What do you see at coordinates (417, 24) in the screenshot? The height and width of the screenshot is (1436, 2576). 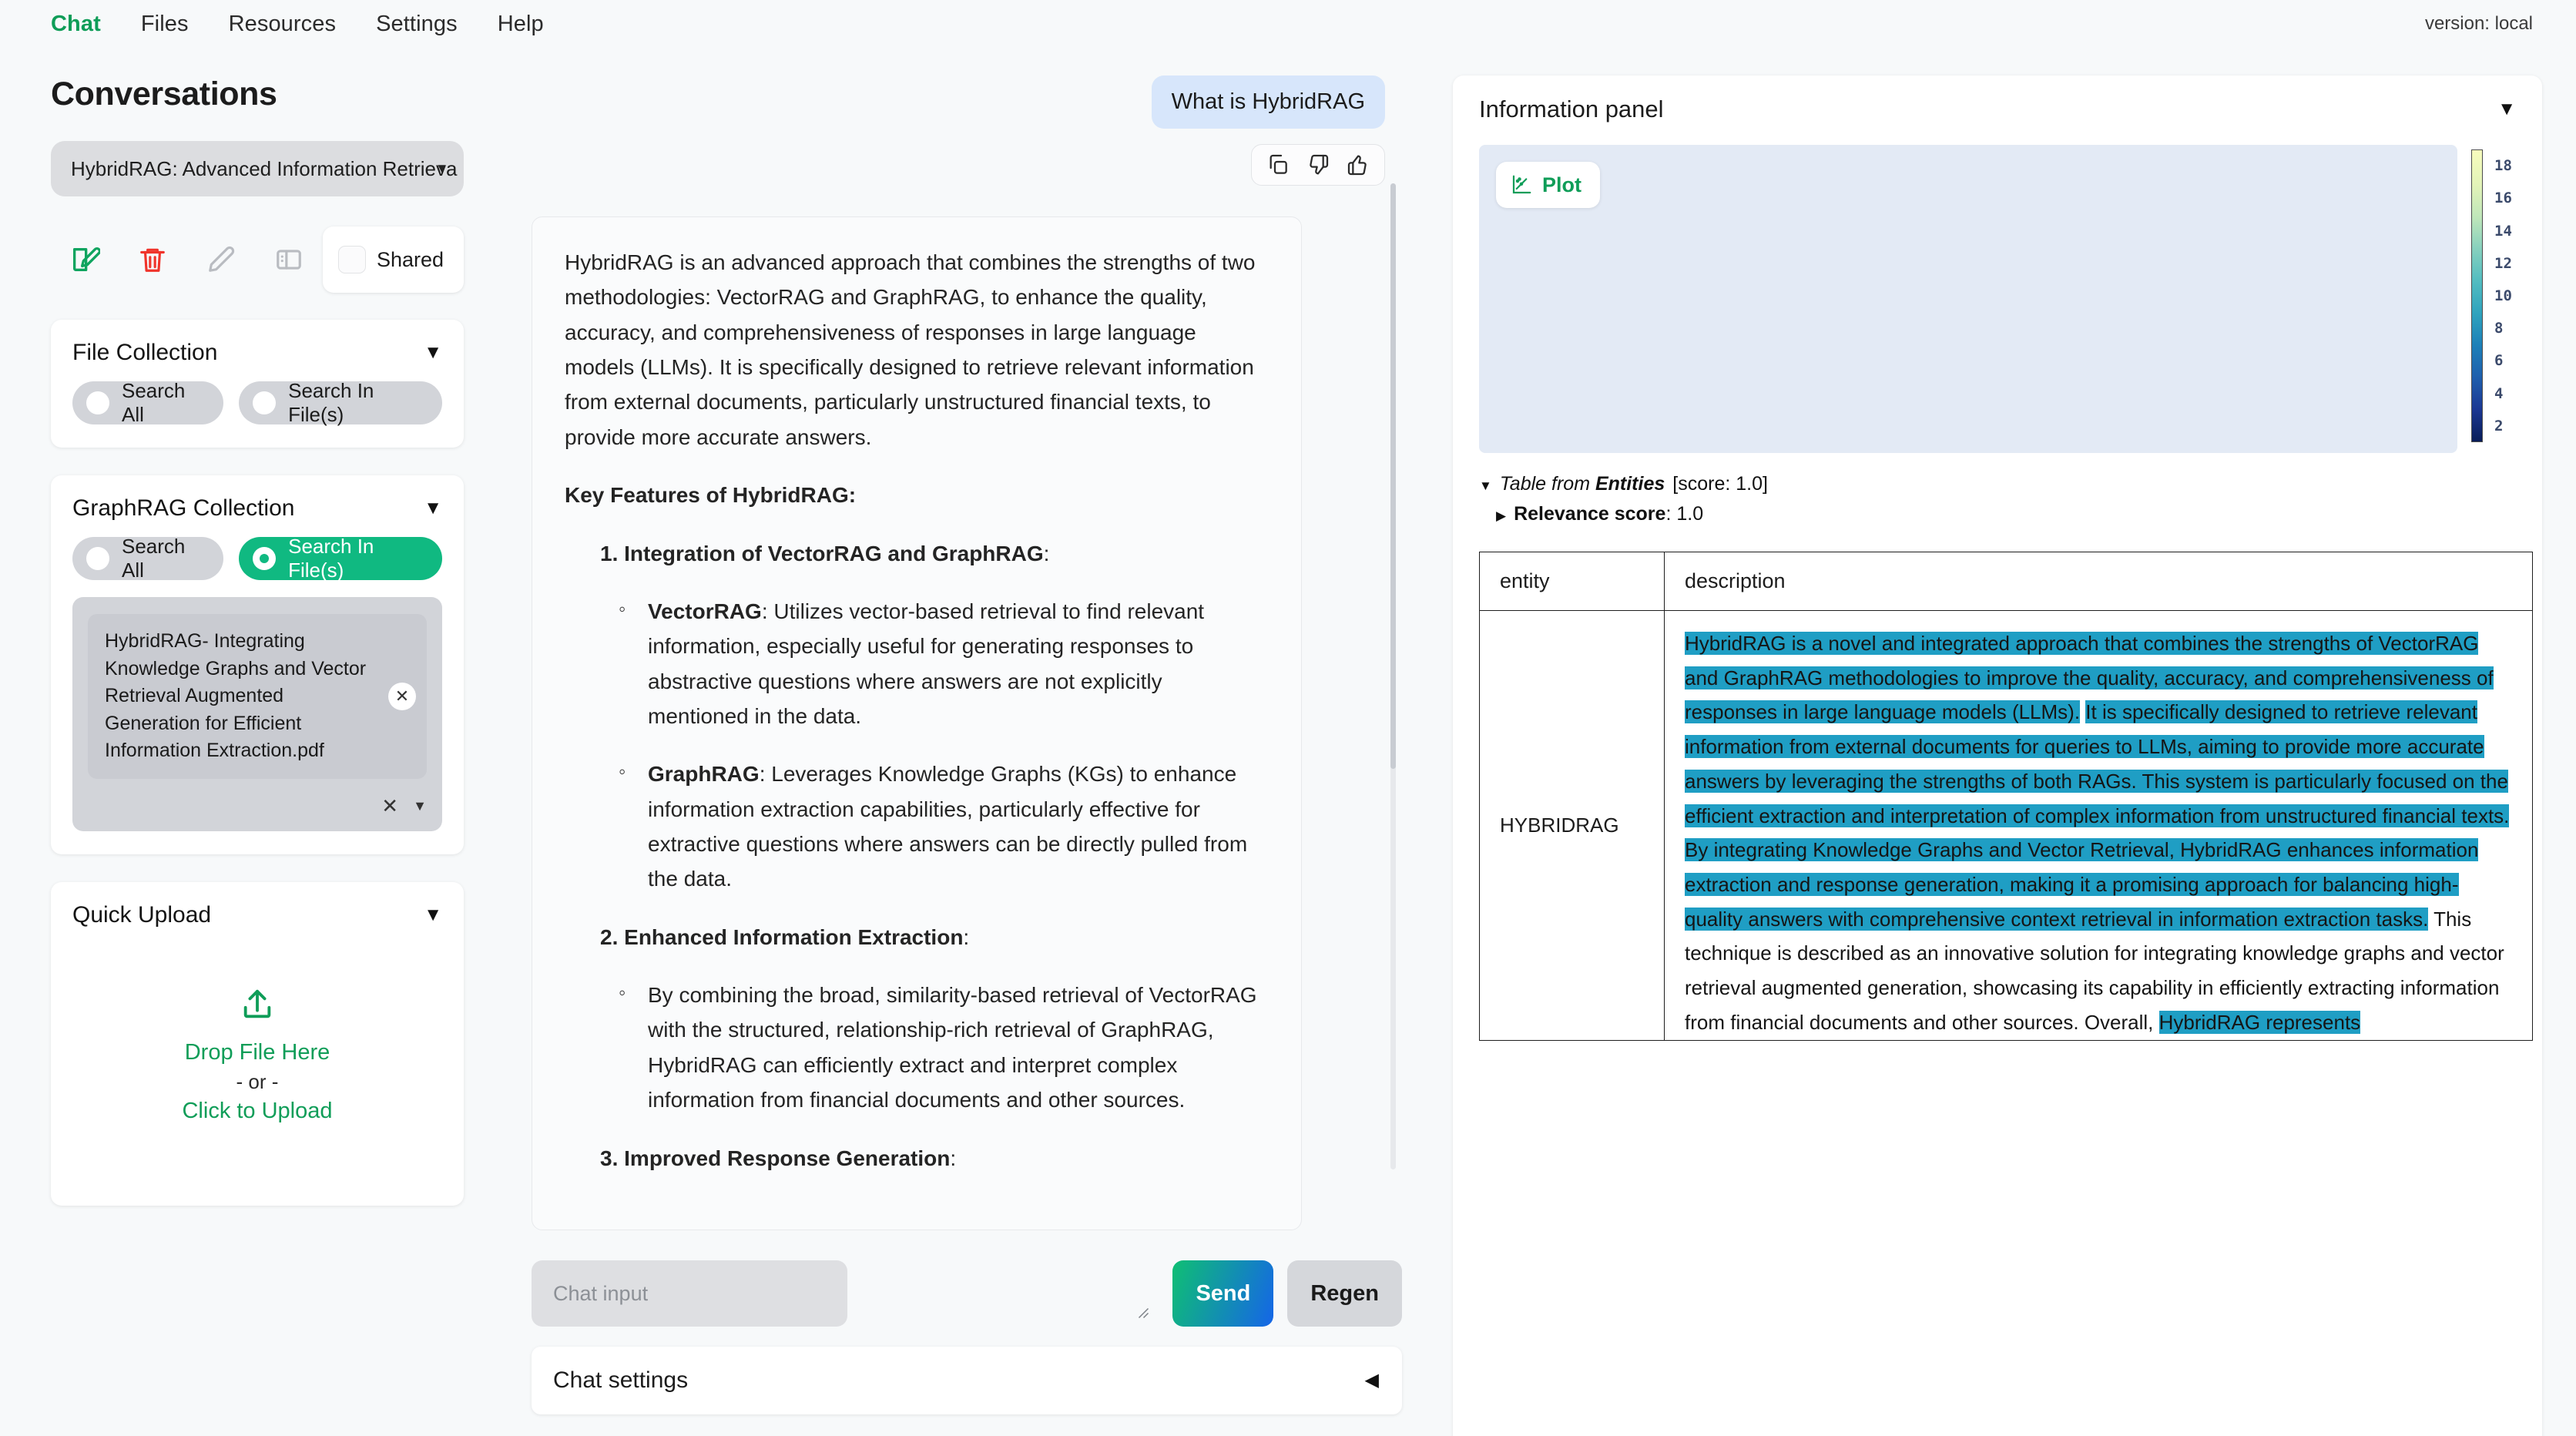 I see `nav-tab-settings: Settings` at bounding box center [417, 24].